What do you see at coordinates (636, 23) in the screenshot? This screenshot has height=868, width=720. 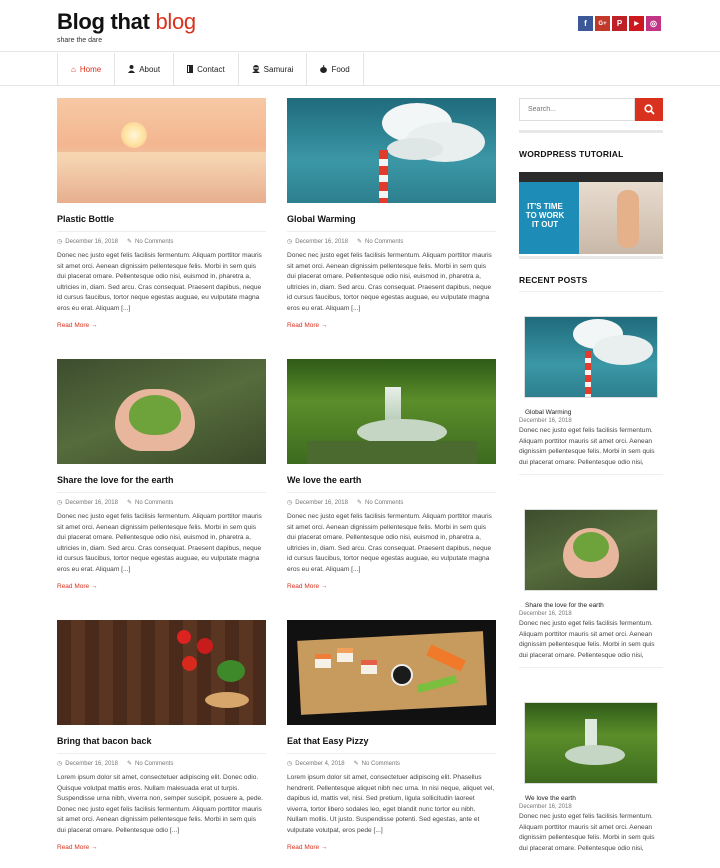 I see `youtube-icon: ▶` at bounding box center [636, 23].